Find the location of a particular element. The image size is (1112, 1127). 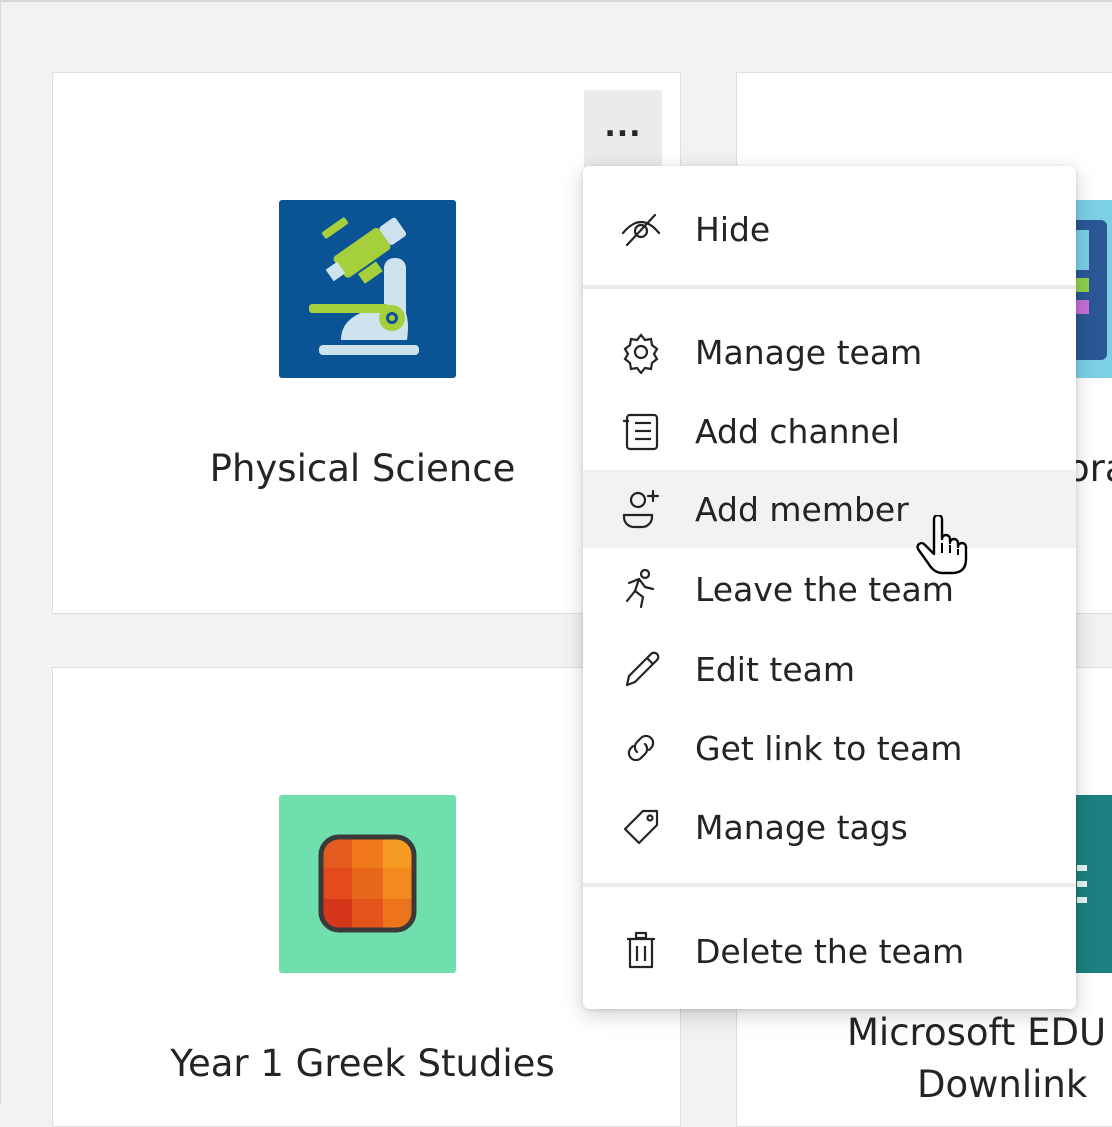

menu-item-manage-team: Manage team is located at coordinates (829, 352).